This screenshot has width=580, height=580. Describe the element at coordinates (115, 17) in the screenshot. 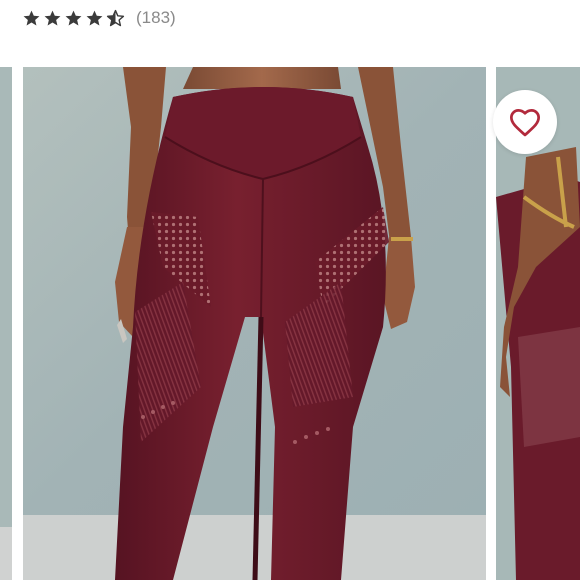

I see `half-star-icon` at that location.